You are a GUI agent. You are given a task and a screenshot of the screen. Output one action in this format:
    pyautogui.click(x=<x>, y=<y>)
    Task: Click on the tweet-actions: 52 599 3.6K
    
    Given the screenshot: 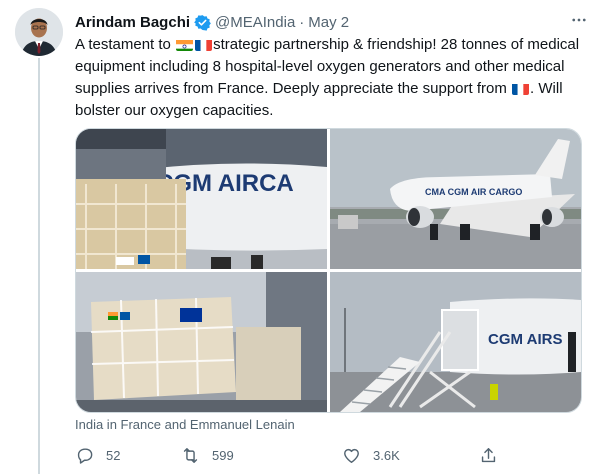 What is the action you would take?
    pyautogui.click(x=290, y=455)
    